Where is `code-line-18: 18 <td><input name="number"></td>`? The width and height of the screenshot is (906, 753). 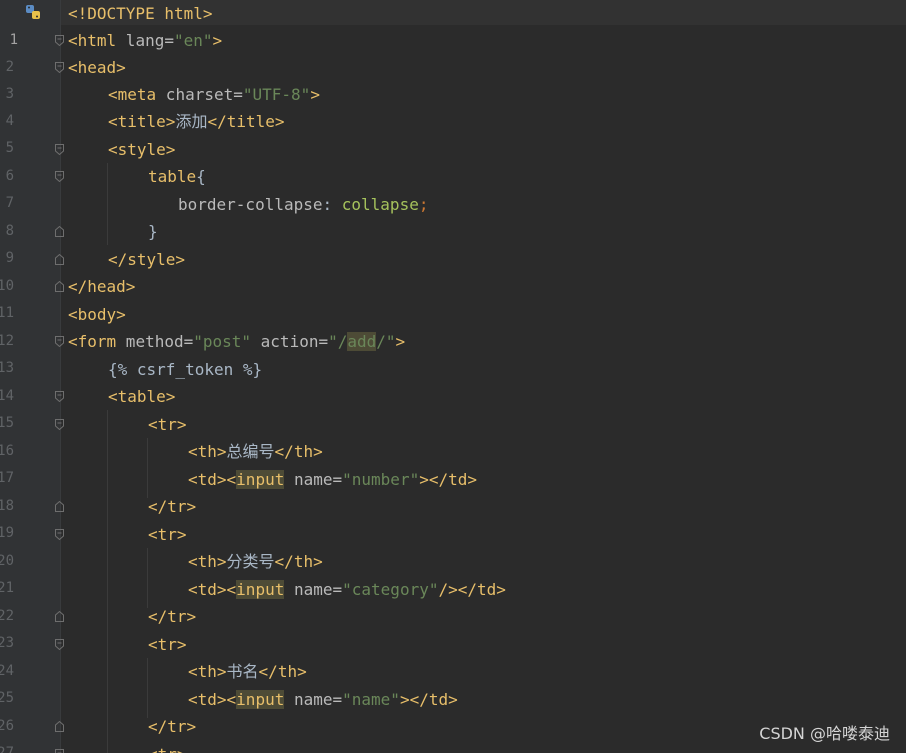 code-line-18: 18 <td><input name="number"></td> is located at coordinates (453, 490).